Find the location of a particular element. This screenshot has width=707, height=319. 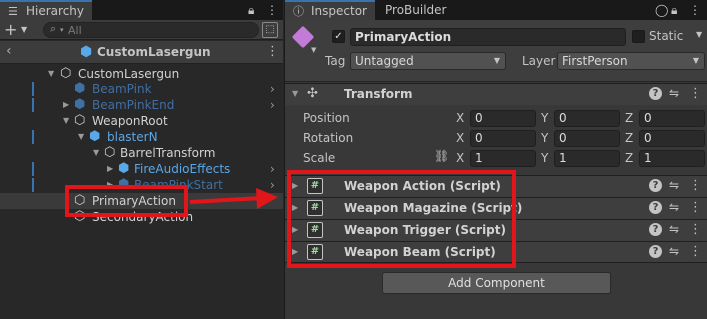

search-box: ⌕ ▾ is located at coordinates (151, 30).